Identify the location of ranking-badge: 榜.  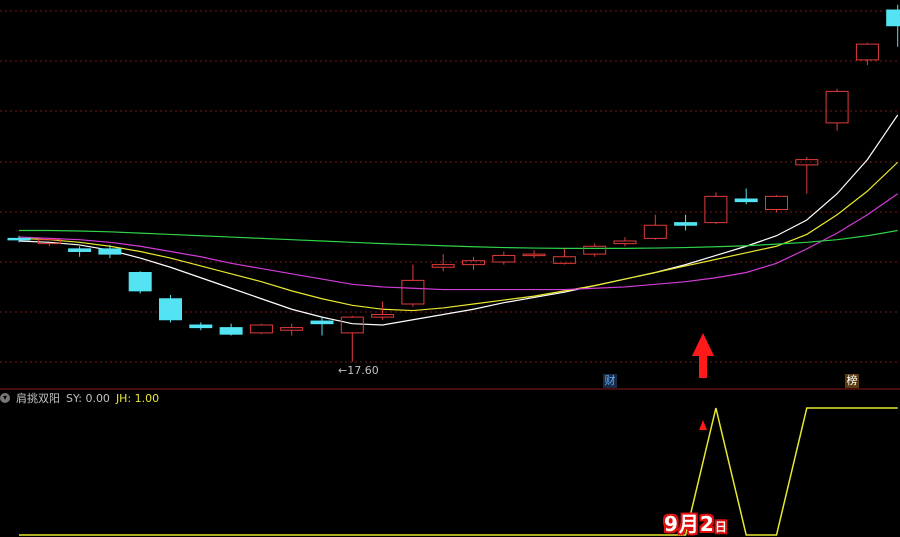
(852, 381).